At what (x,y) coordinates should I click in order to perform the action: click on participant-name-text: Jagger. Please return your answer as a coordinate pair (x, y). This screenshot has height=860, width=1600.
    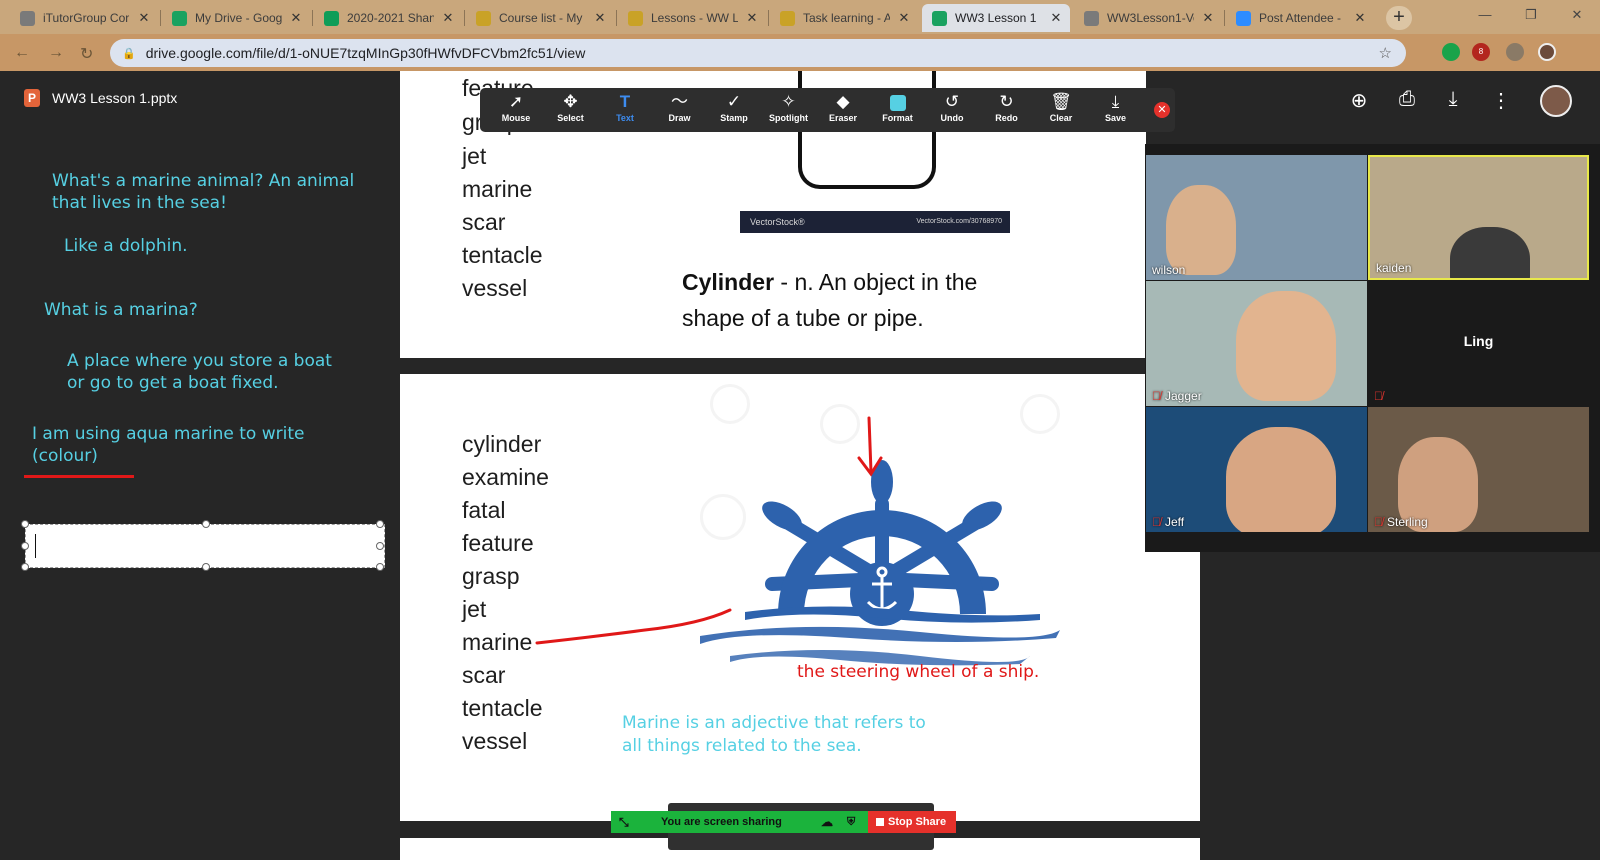
    Looking at the image, I should click on (1183, 396).